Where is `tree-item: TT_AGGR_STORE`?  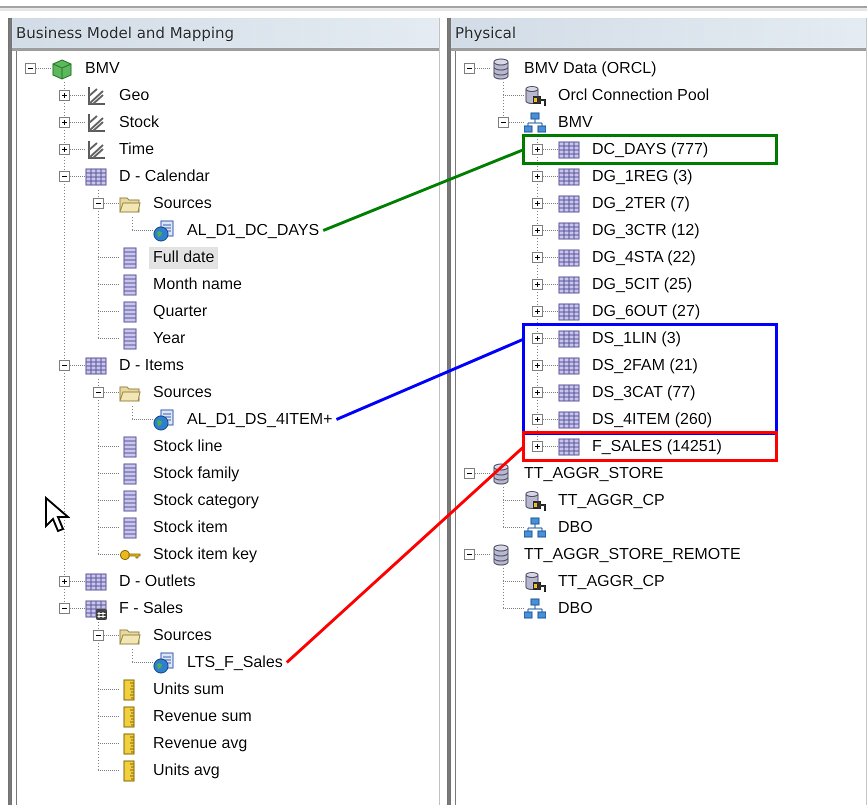 tree-item: TT_AGGR_STORE is located at coordinates (594, 473).